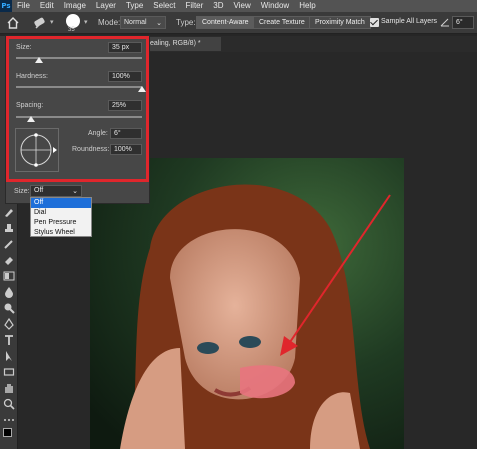  I want to click on spot-healing-brush-icon, so click(40, 23).